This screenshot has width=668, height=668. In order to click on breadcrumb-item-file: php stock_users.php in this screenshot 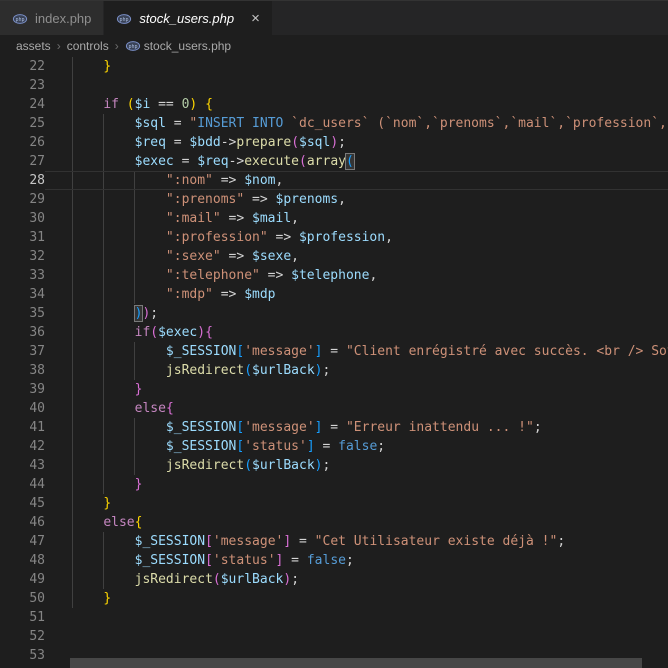, I will do `click(178, 46)`.